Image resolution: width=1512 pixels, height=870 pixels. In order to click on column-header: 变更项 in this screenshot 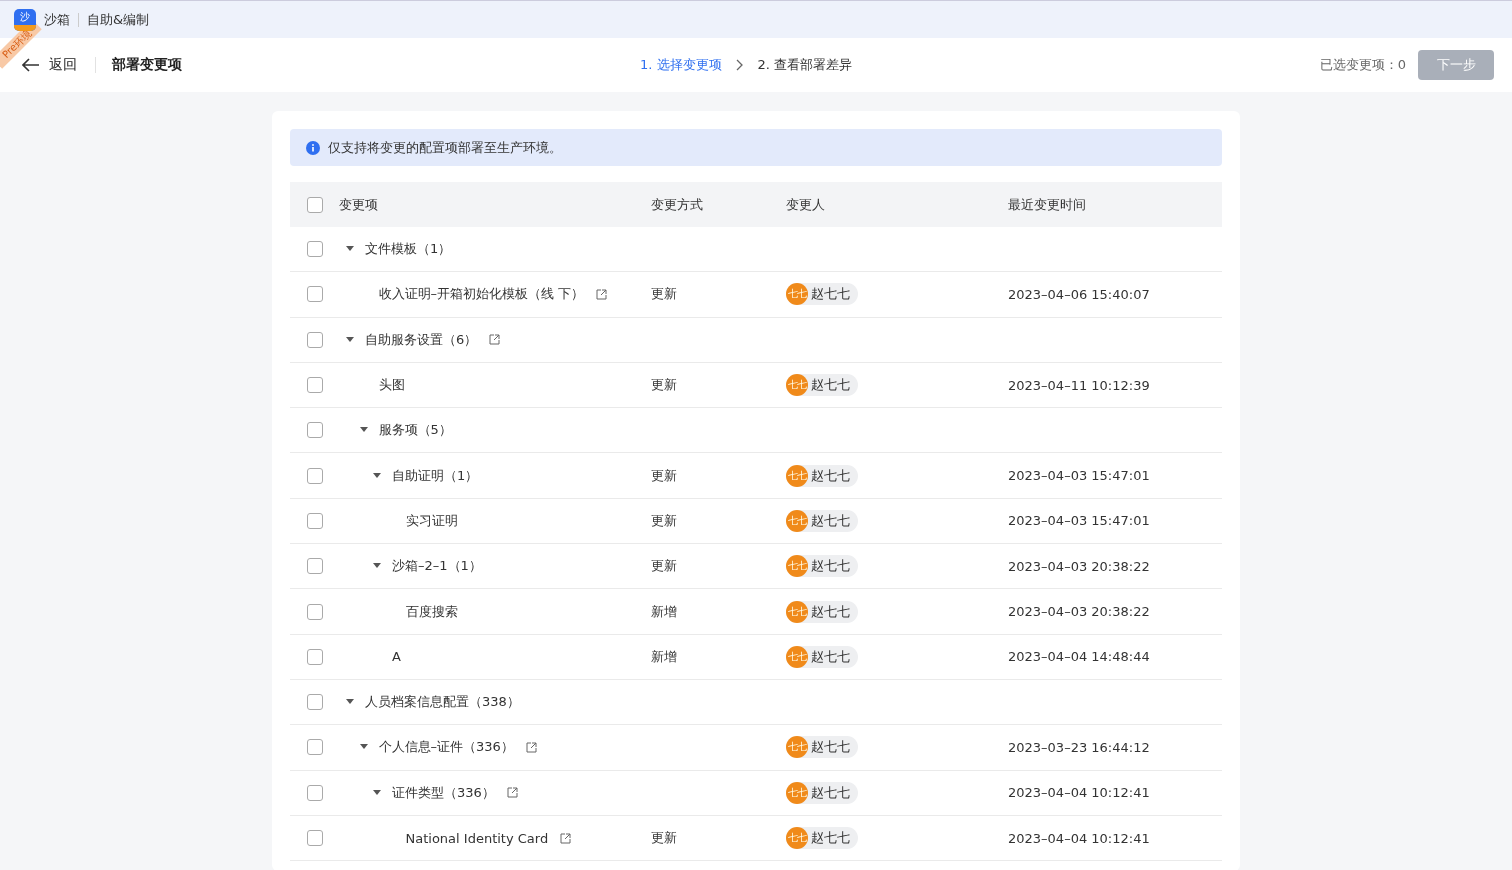, I will do `click(358, 204)`.